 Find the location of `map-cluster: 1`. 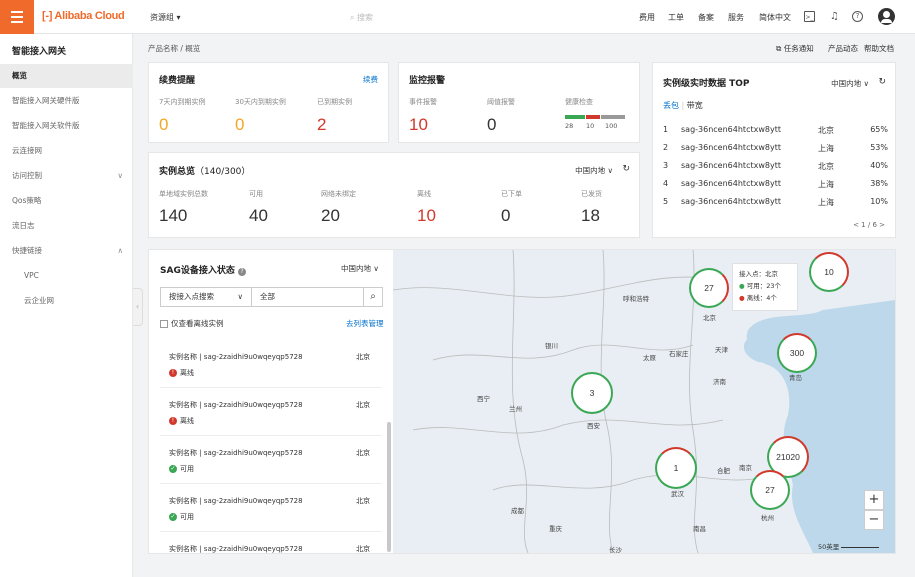

map-cluster: 1 is located at coordinates (676, 468).